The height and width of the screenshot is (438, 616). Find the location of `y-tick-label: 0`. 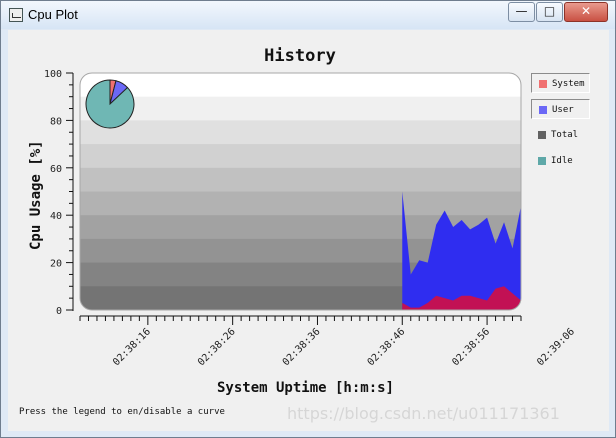

y-tick-label: 0 is located at coordinates (59, 311).